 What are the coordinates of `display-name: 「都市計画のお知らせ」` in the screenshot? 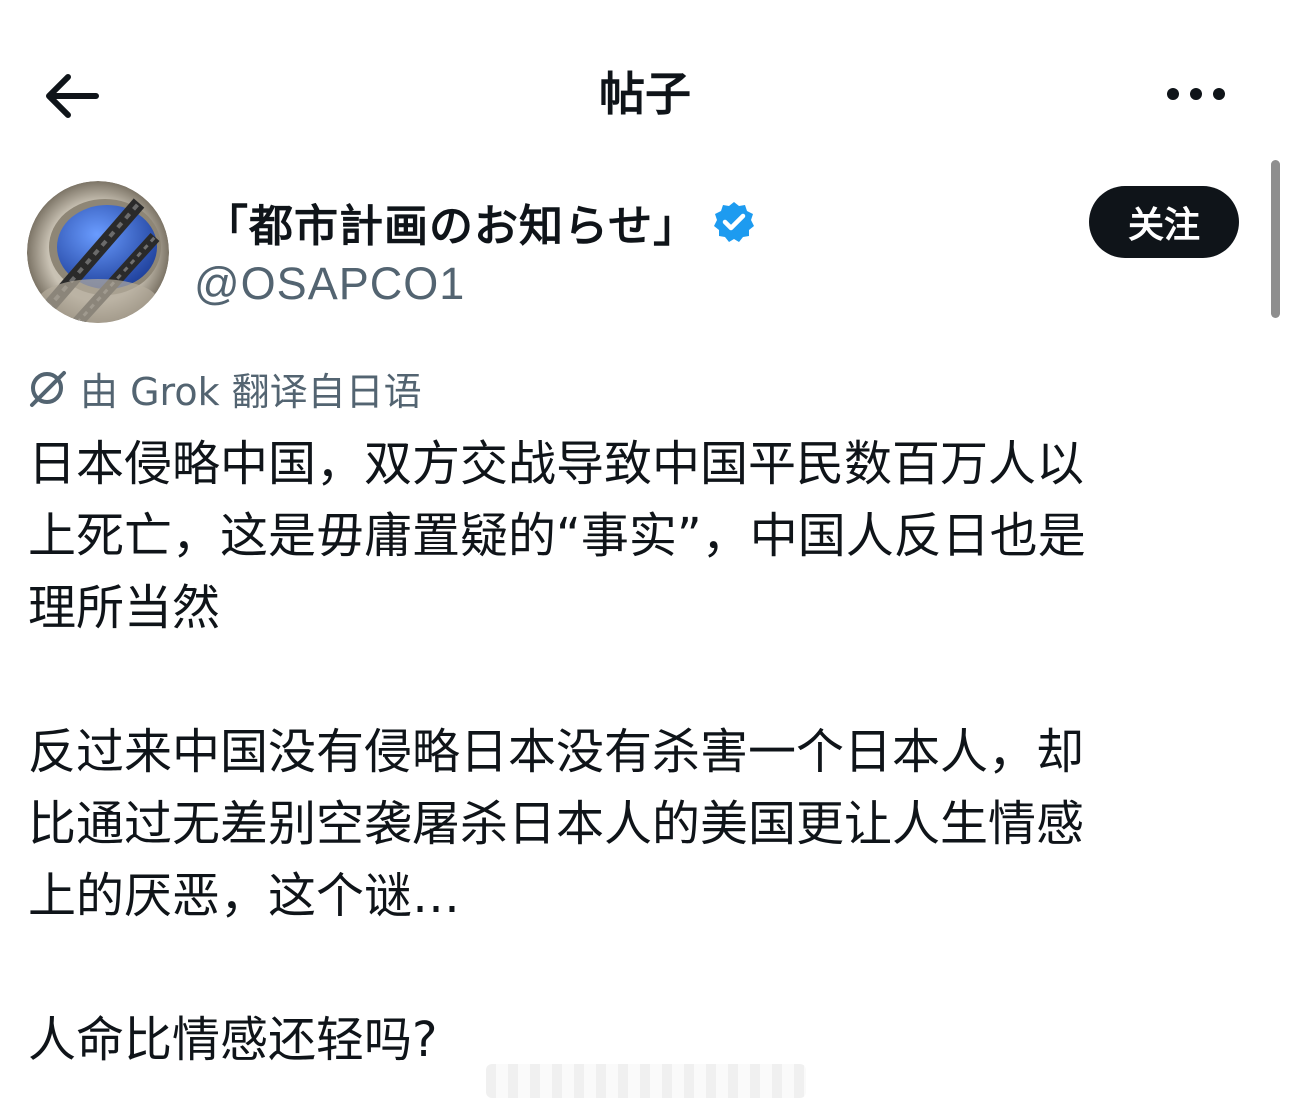 It's located at (451, 226).